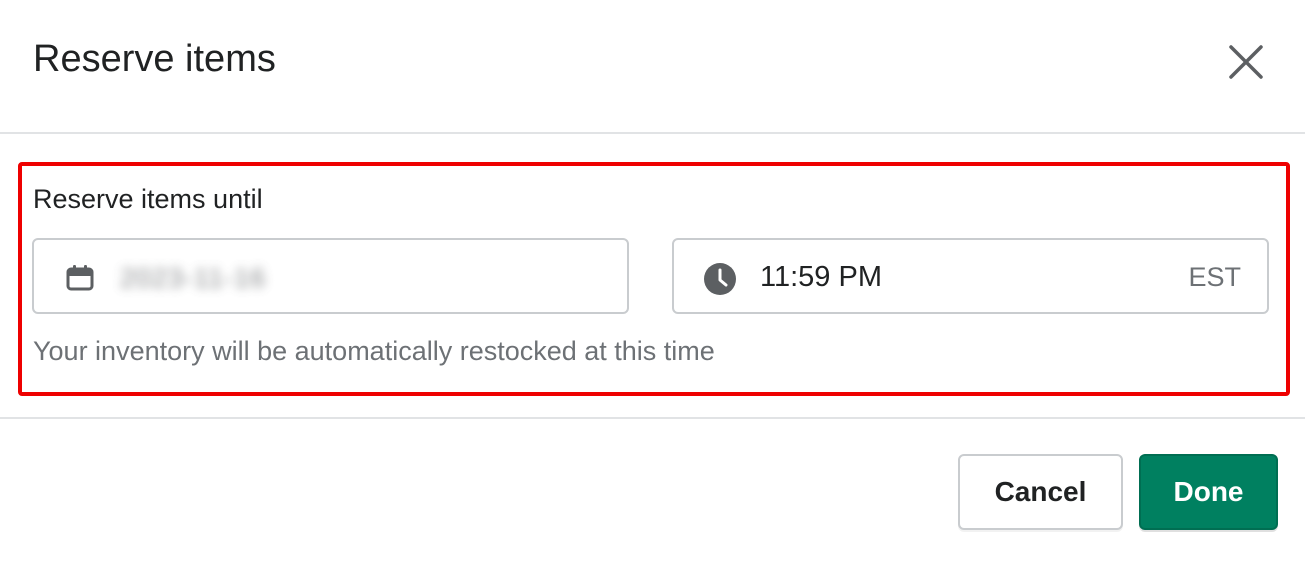 The width and height of the screenshot is (1305, 561). What do you see at coordinates (193, 278) in the screenshot?
I see `date-value: 2023-11-16` at bounding box center [193, 278].